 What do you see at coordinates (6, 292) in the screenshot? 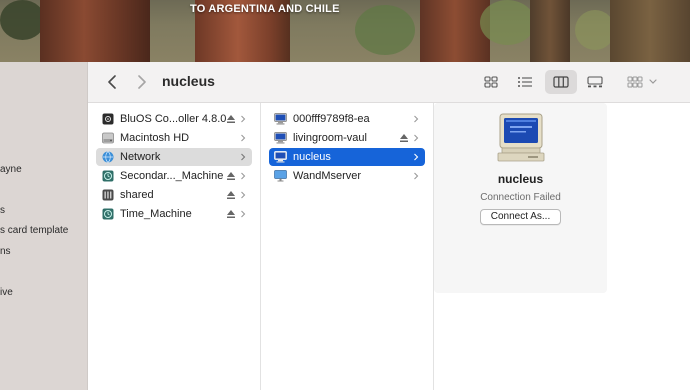
I see `sidebar-item-5: ive` at bounding box center [6, 292].